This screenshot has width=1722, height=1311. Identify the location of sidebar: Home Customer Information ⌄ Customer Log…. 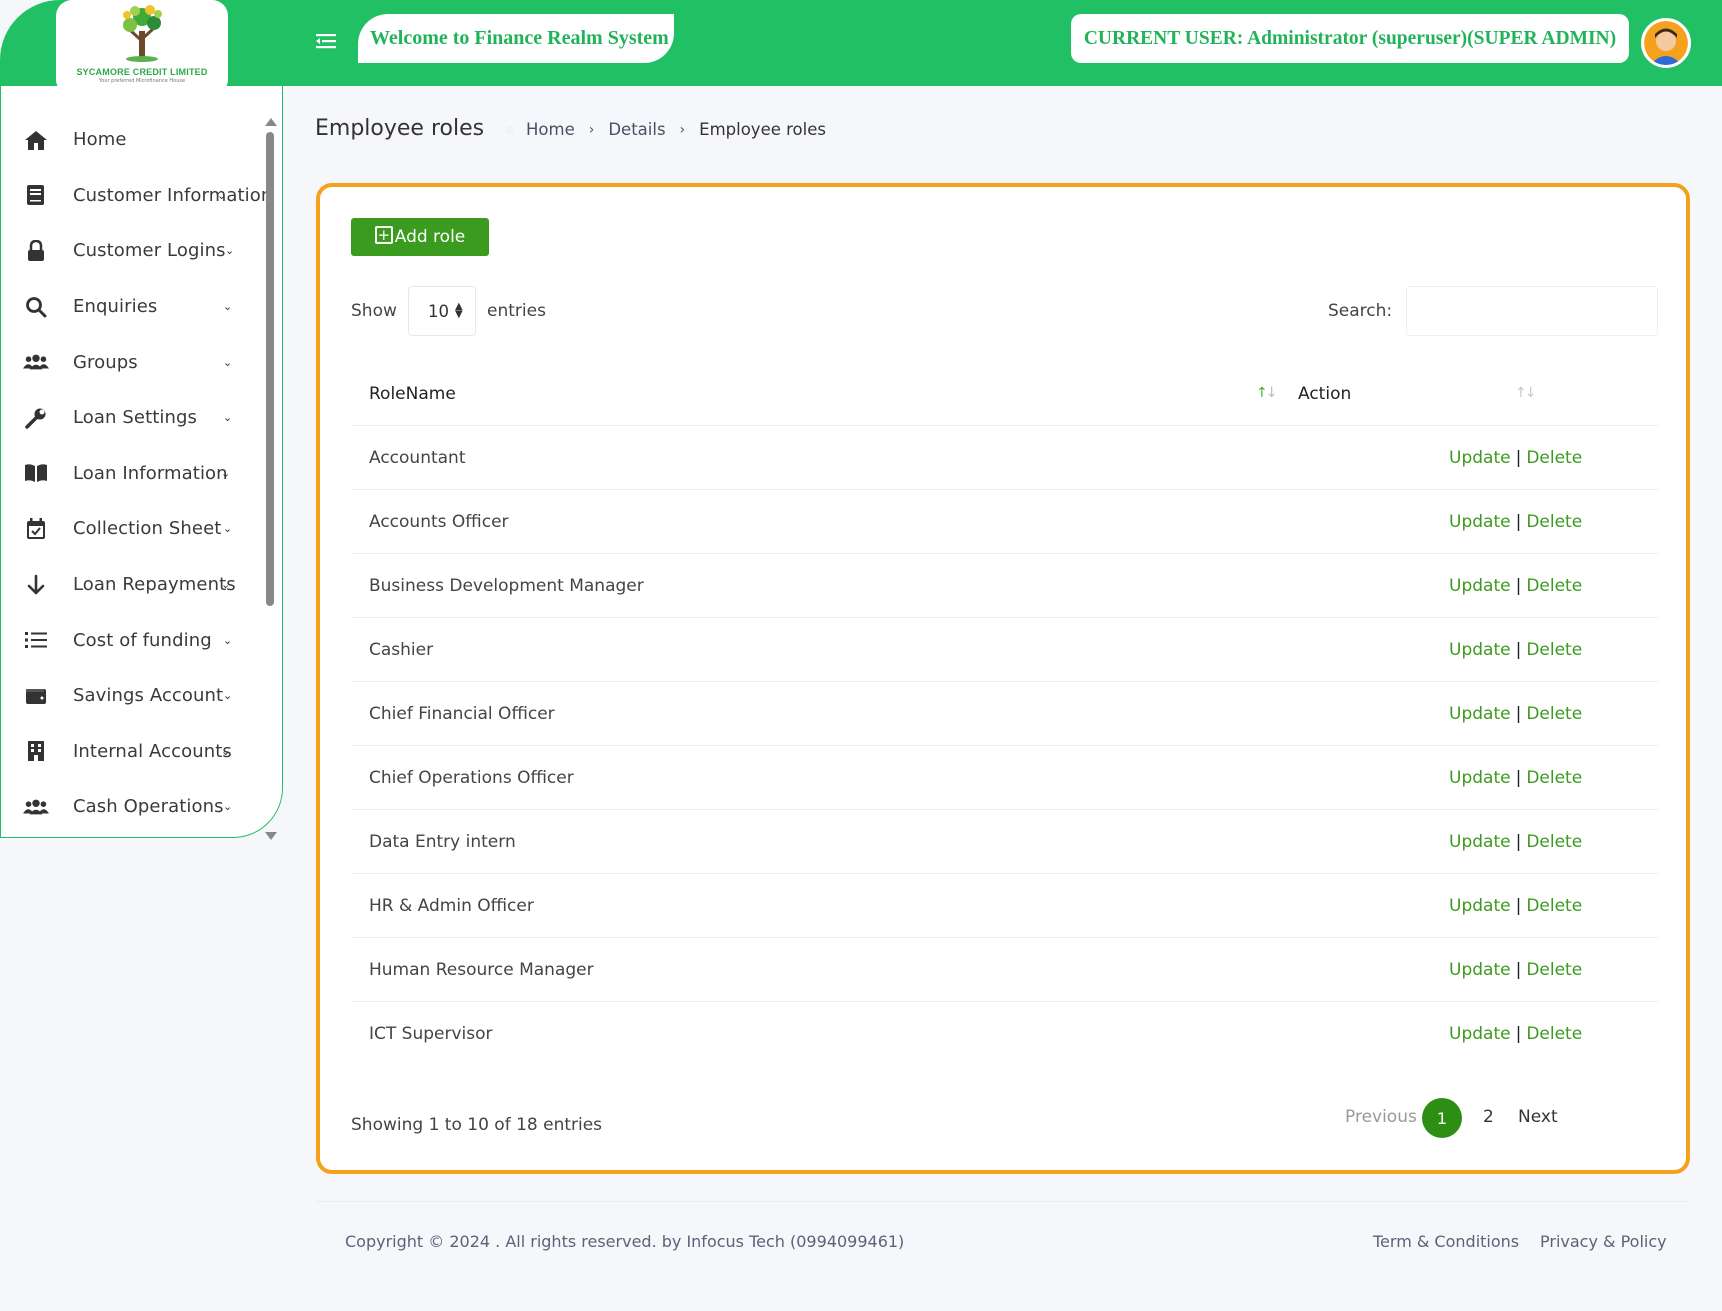
(141, 462).